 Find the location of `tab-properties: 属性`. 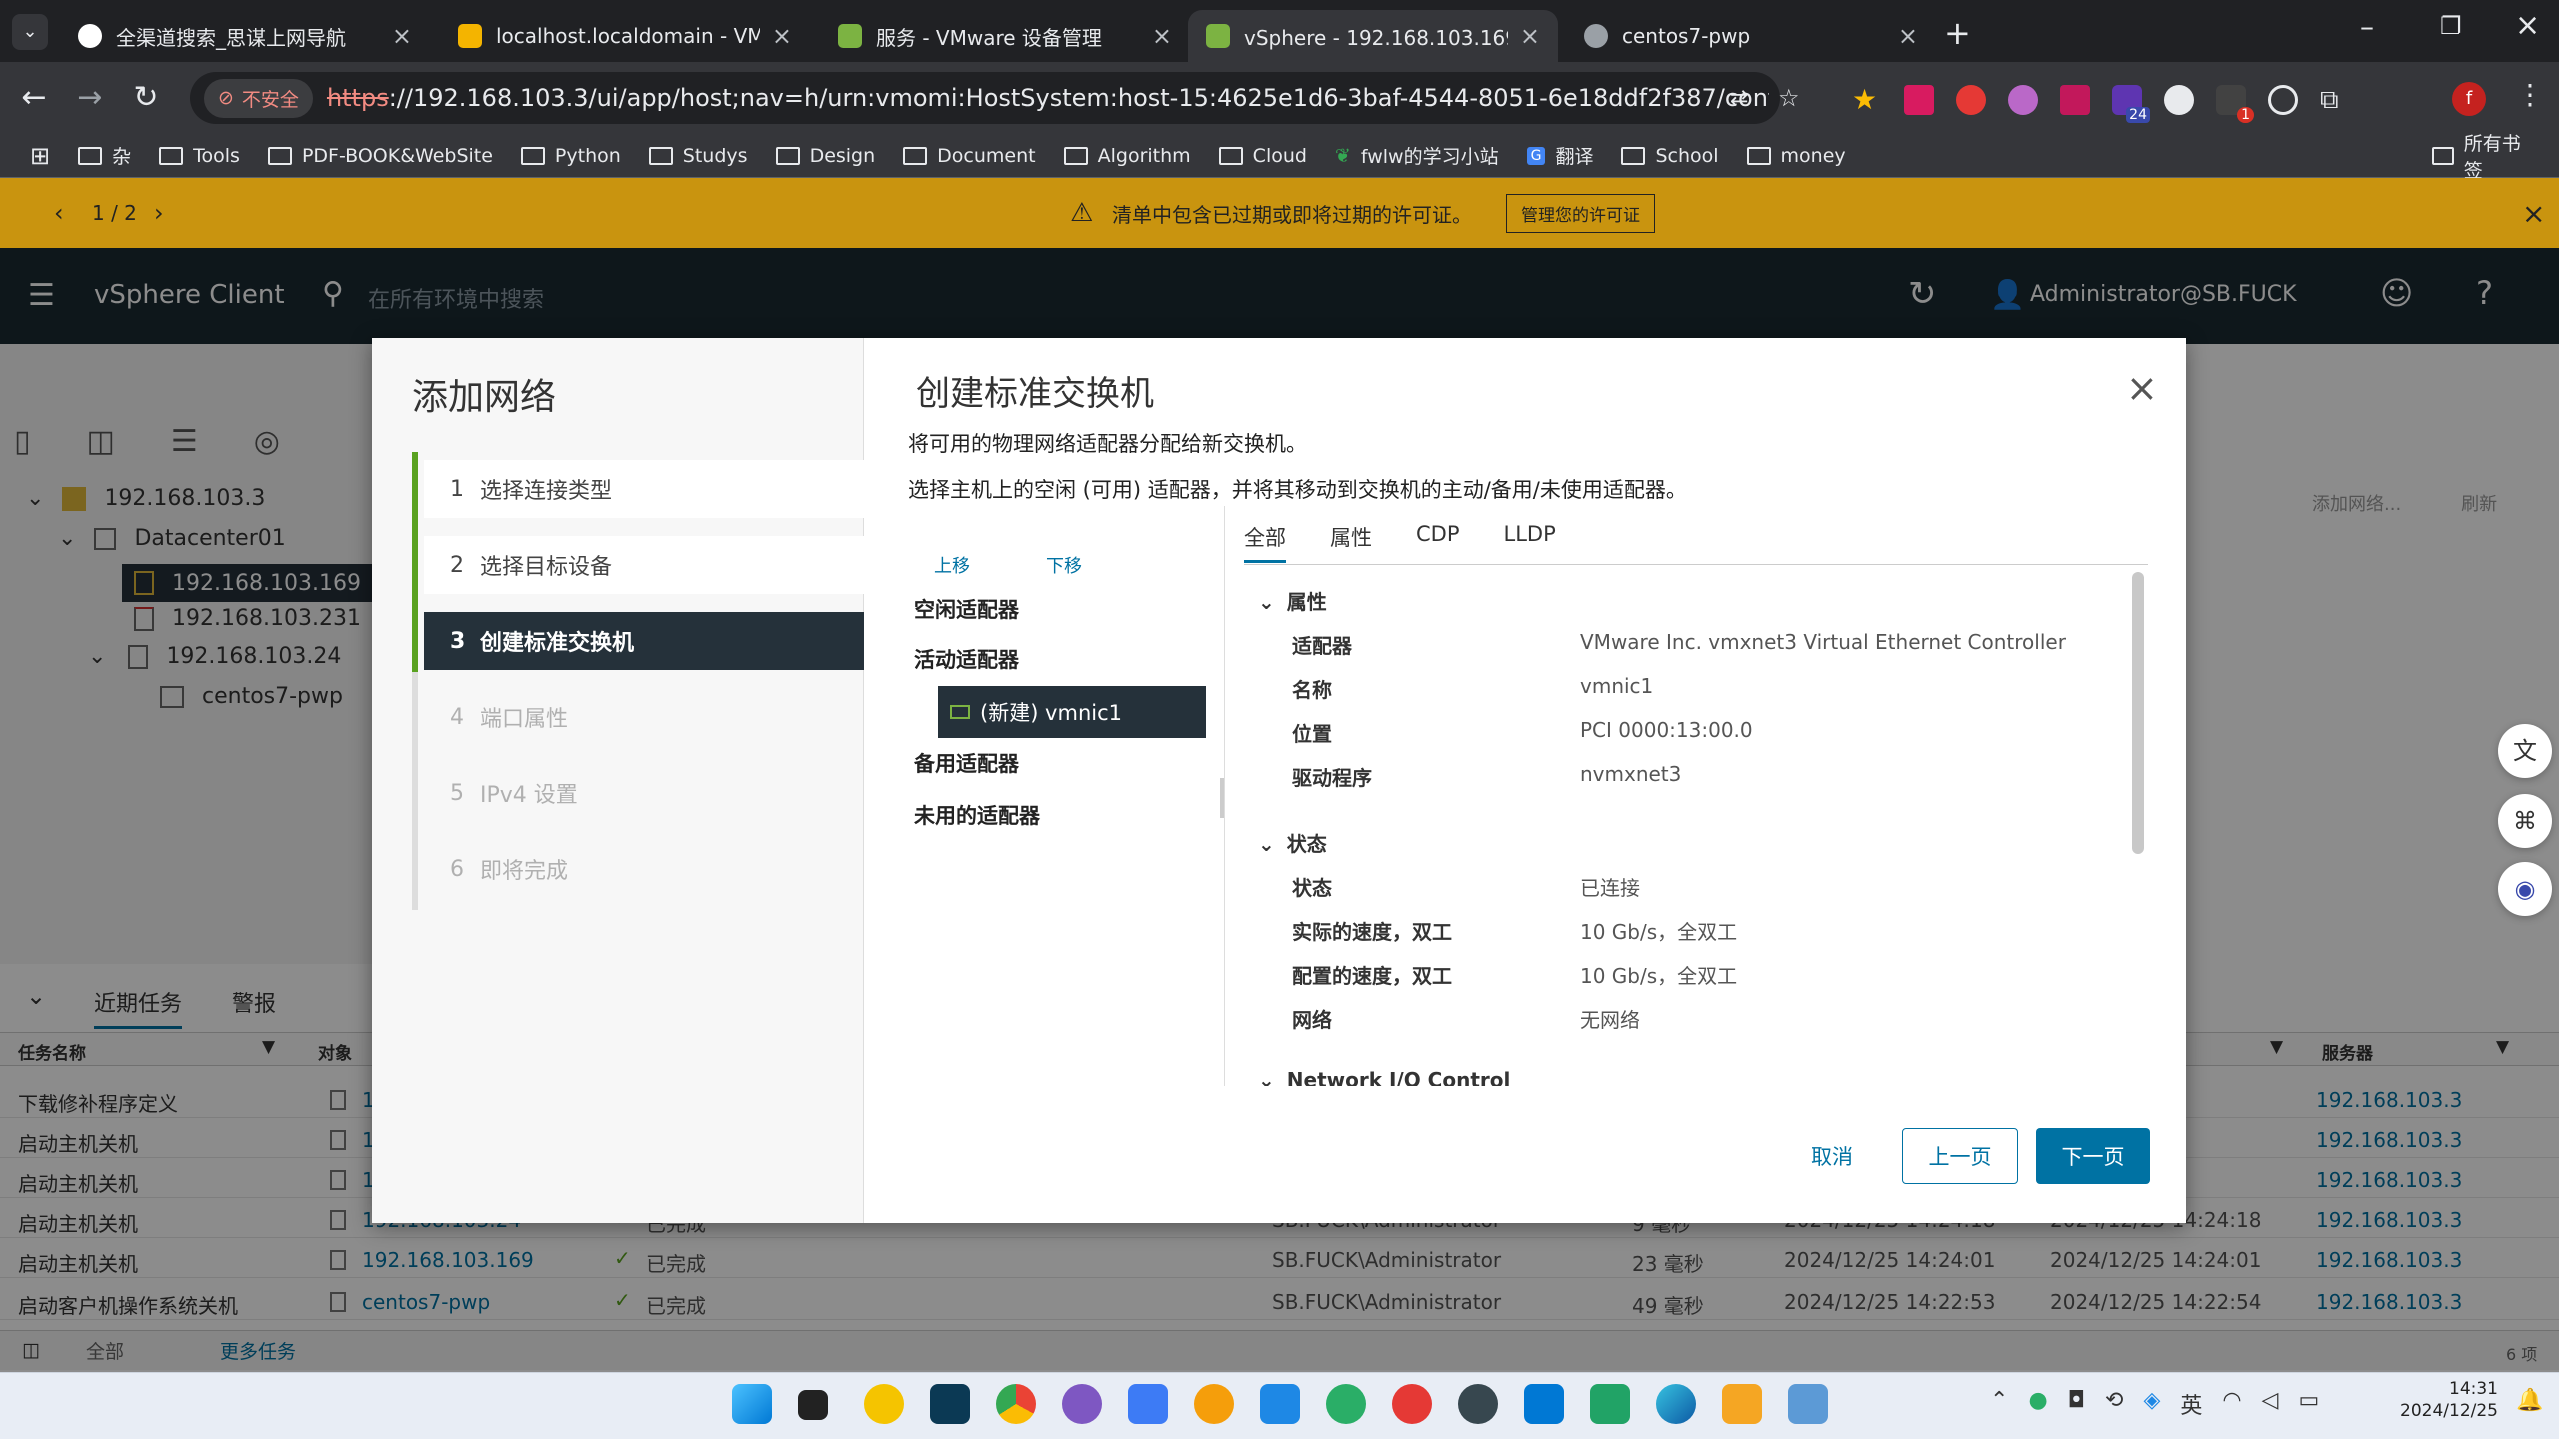

tab-properties: 属性 is located at coordinates (1351, 542).